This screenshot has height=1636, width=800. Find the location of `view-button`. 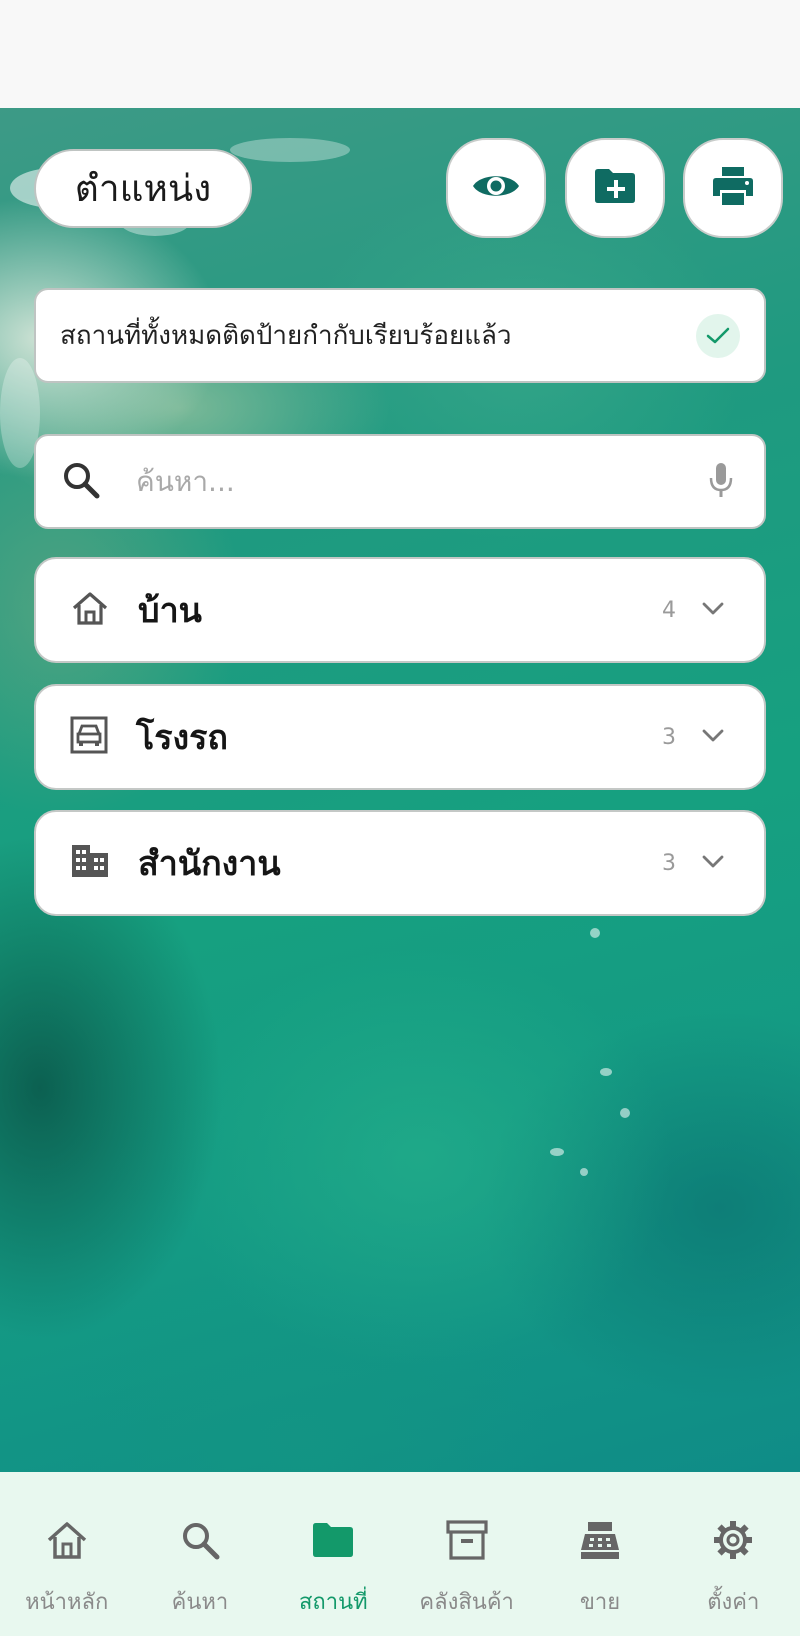

view-button is located at coordinates (496, 188).